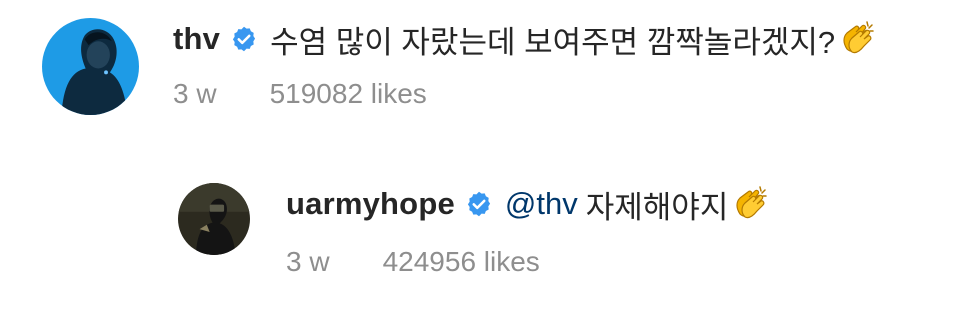  What do you see at coordinates (541, 204) in the screenshot?
I see `mention-link: @thv` at bounding box center [541, 204].